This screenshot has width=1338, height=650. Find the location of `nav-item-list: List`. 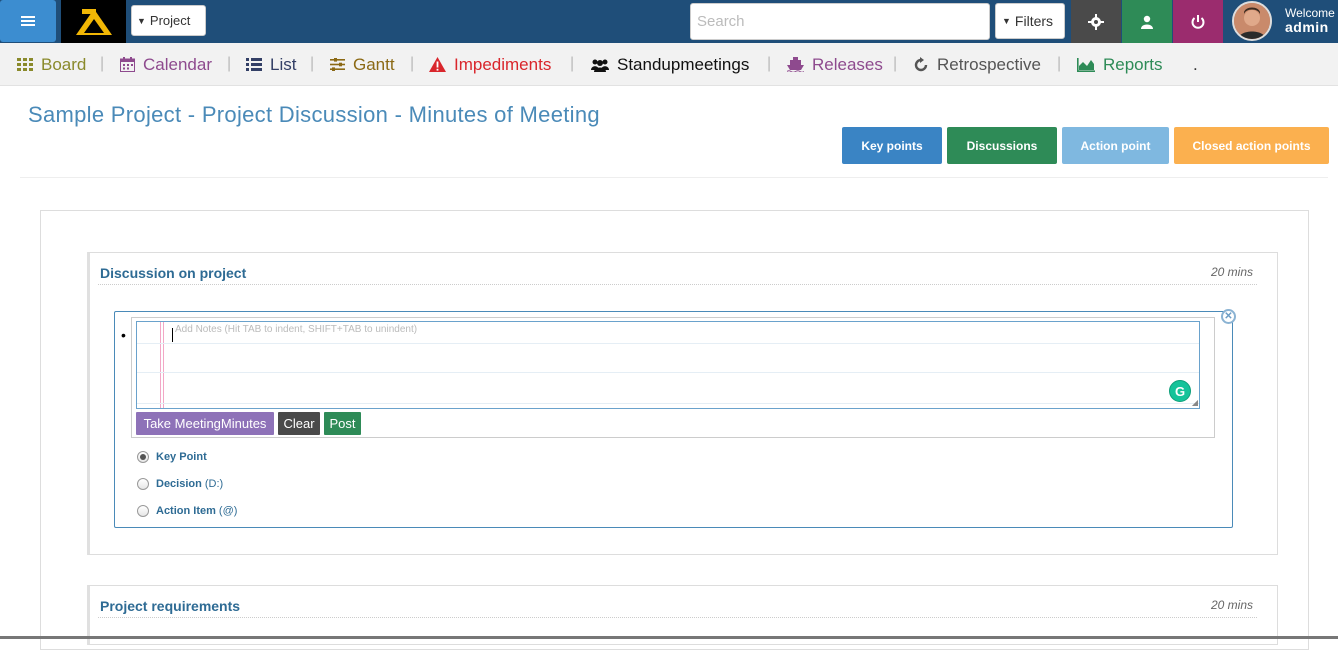

nav-item-list: List is located at coordinates (271, 64).